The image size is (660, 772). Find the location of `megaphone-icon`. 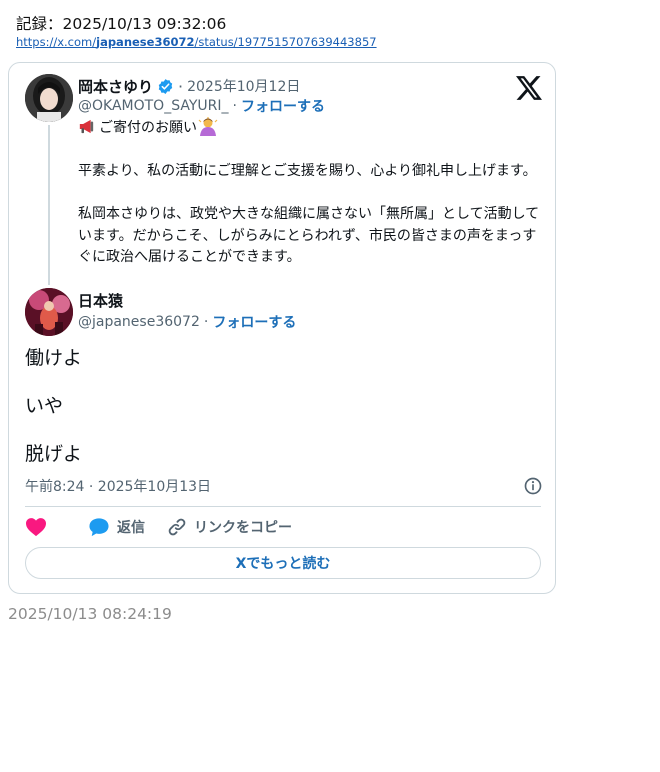

megaphone-icon is located at coordinates (86, 126).